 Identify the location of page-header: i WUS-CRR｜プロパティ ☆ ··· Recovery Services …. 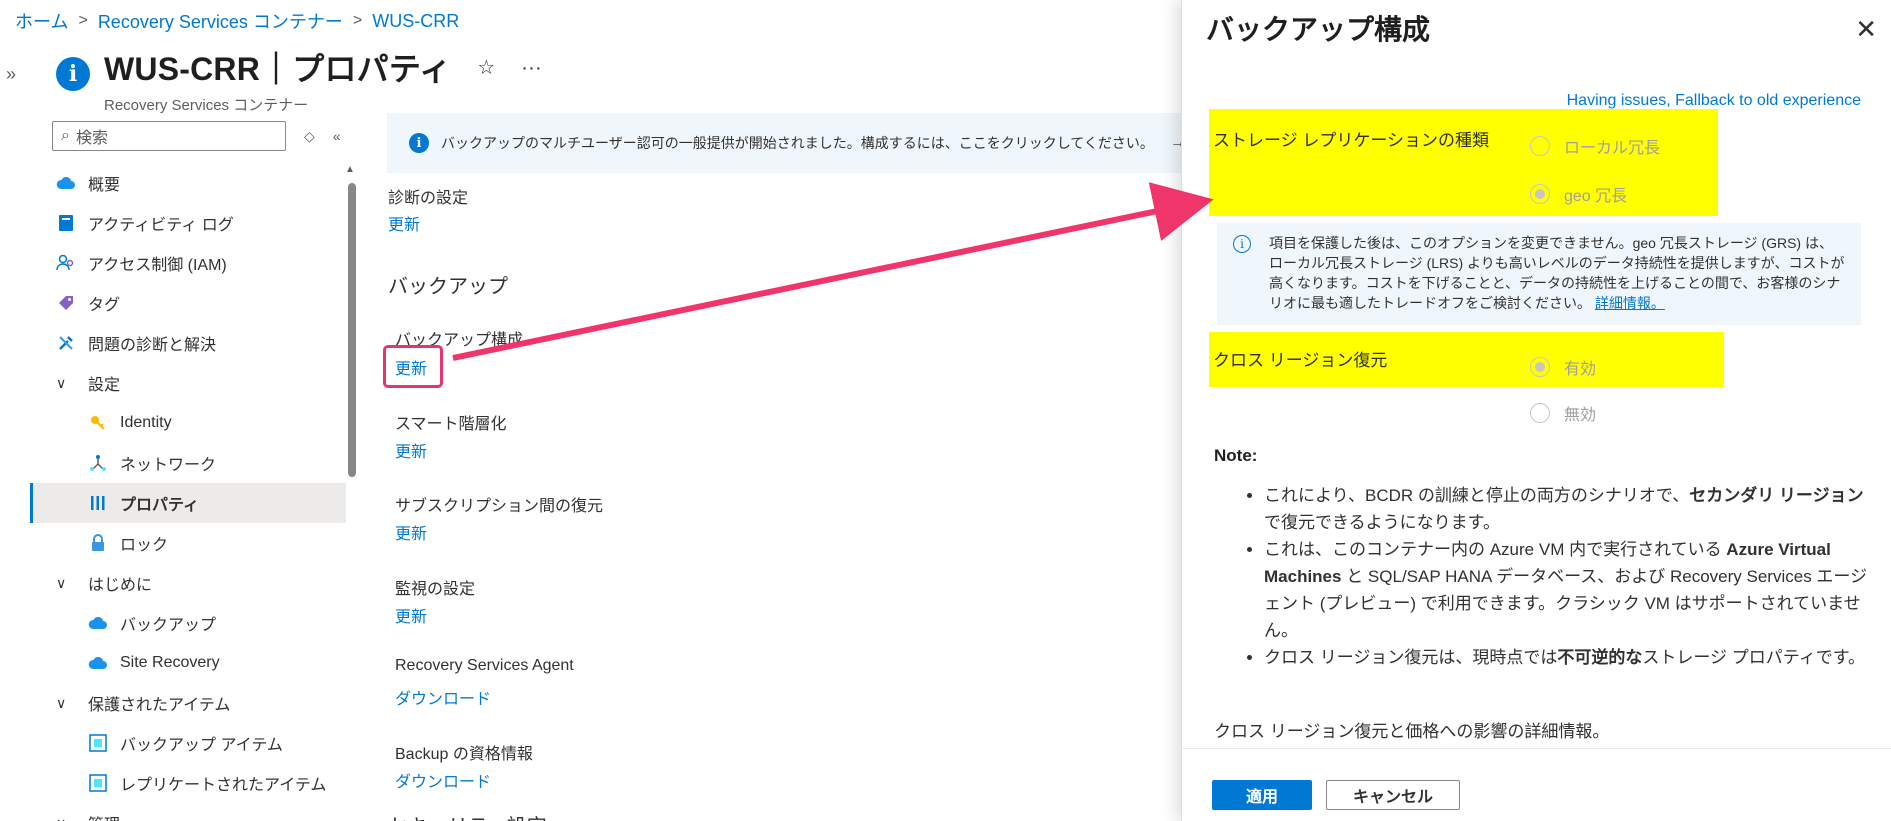
(309, 79).